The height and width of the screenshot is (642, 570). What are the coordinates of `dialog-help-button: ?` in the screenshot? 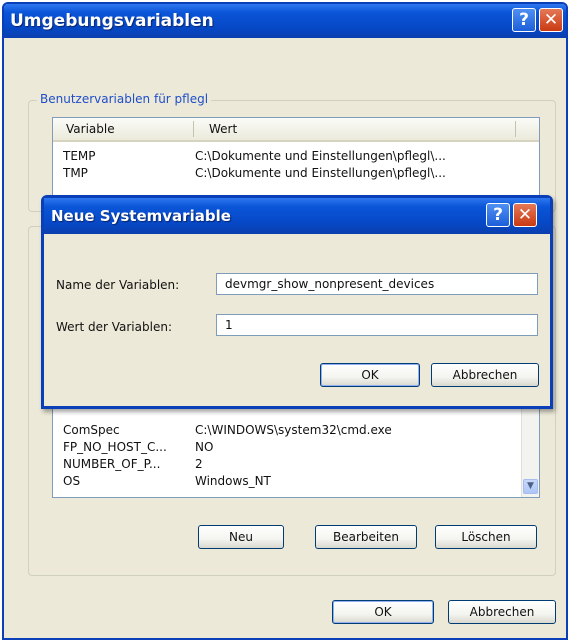 It's located at (498, 215).